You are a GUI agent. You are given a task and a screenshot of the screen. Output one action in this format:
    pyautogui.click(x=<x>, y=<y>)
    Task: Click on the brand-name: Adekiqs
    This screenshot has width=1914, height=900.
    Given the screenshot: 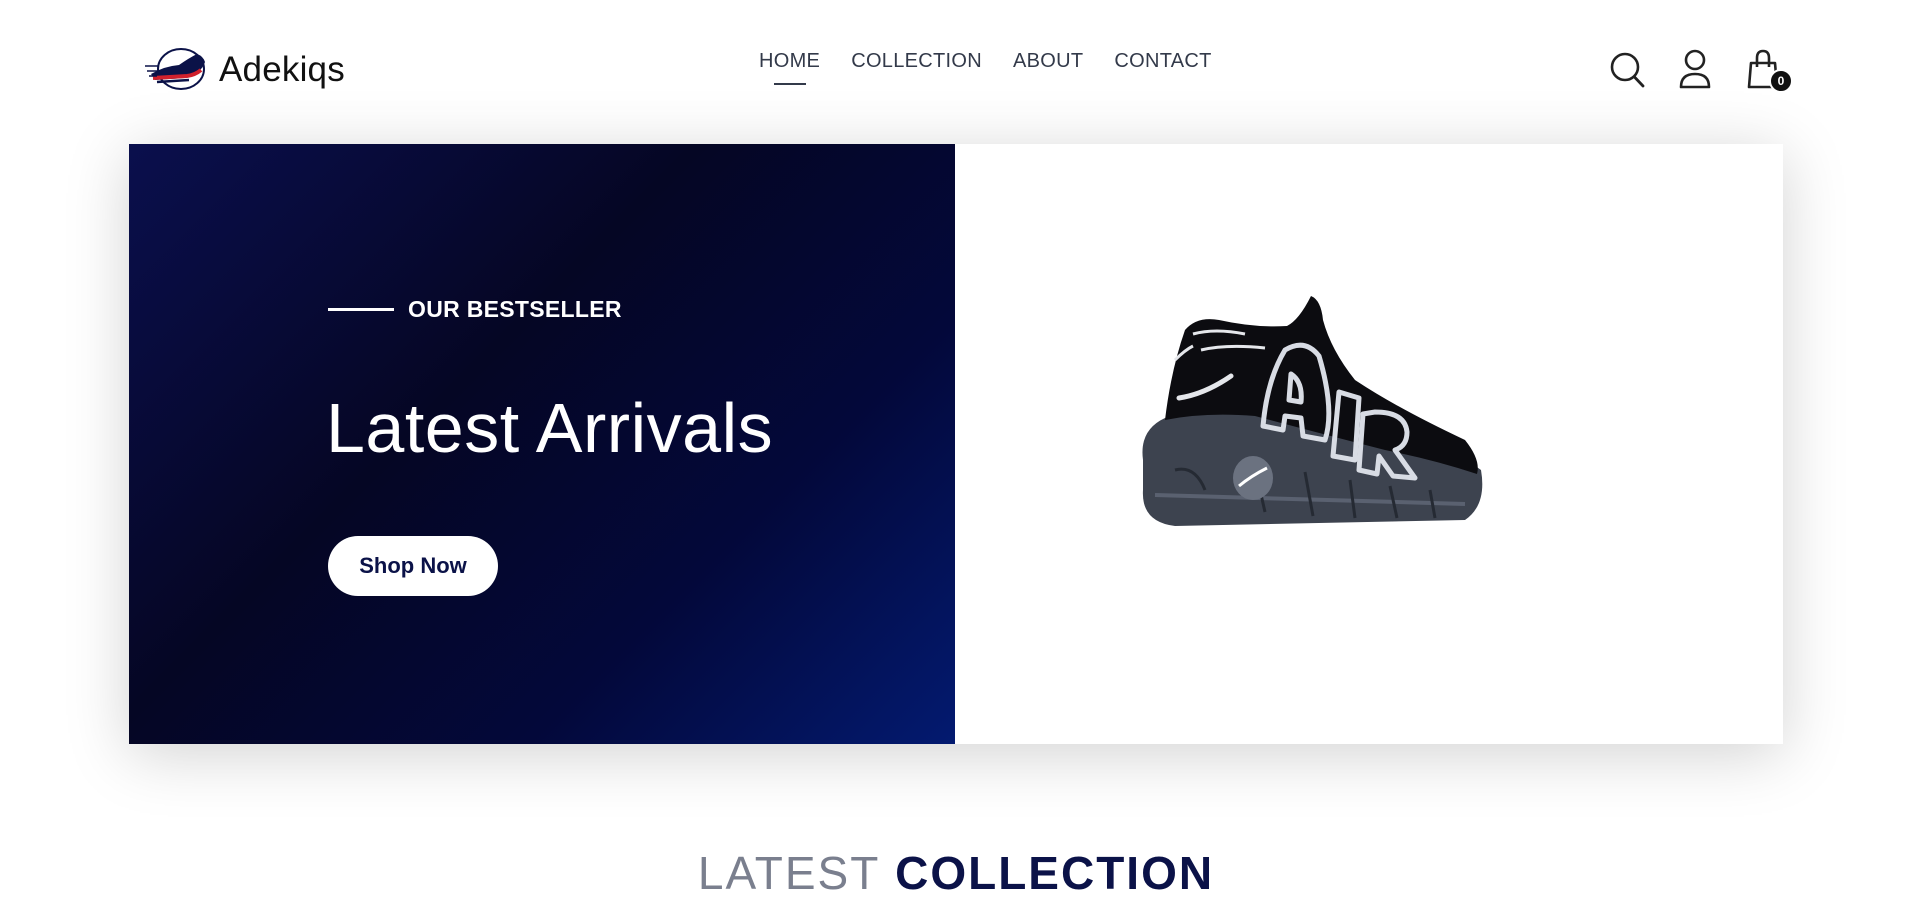 What is the action you would take?
    pyautogui.click(x=282, y=69)
    